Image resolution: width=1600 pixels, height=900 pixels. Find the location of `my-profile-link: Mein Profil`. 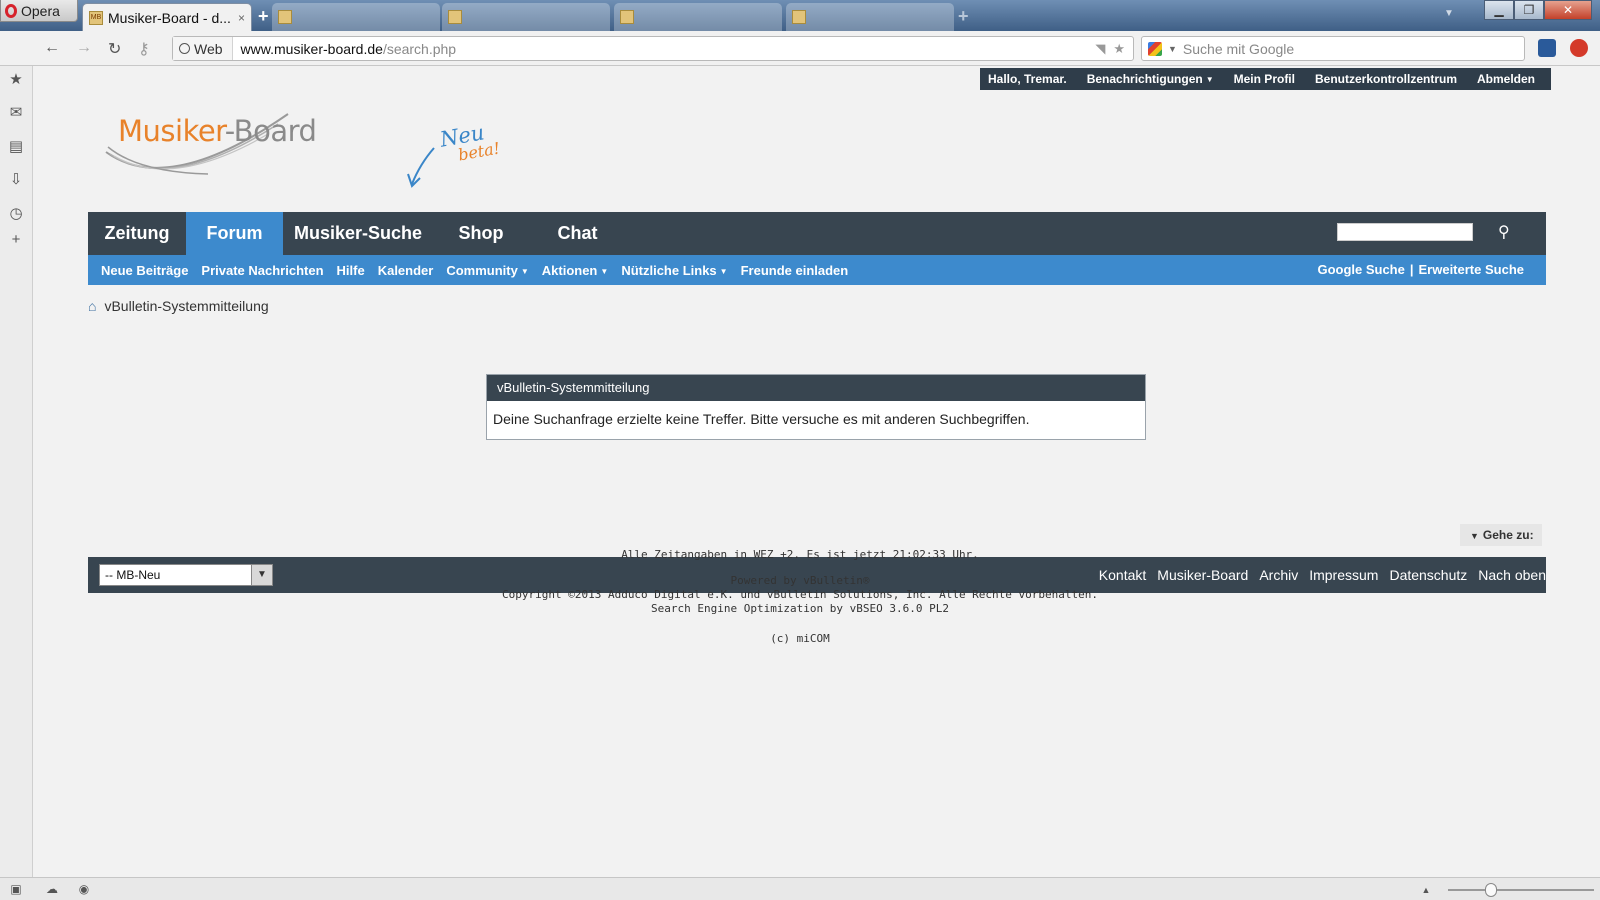

my-profile-link: Mein Profil is located at coordinates (1264, 79).